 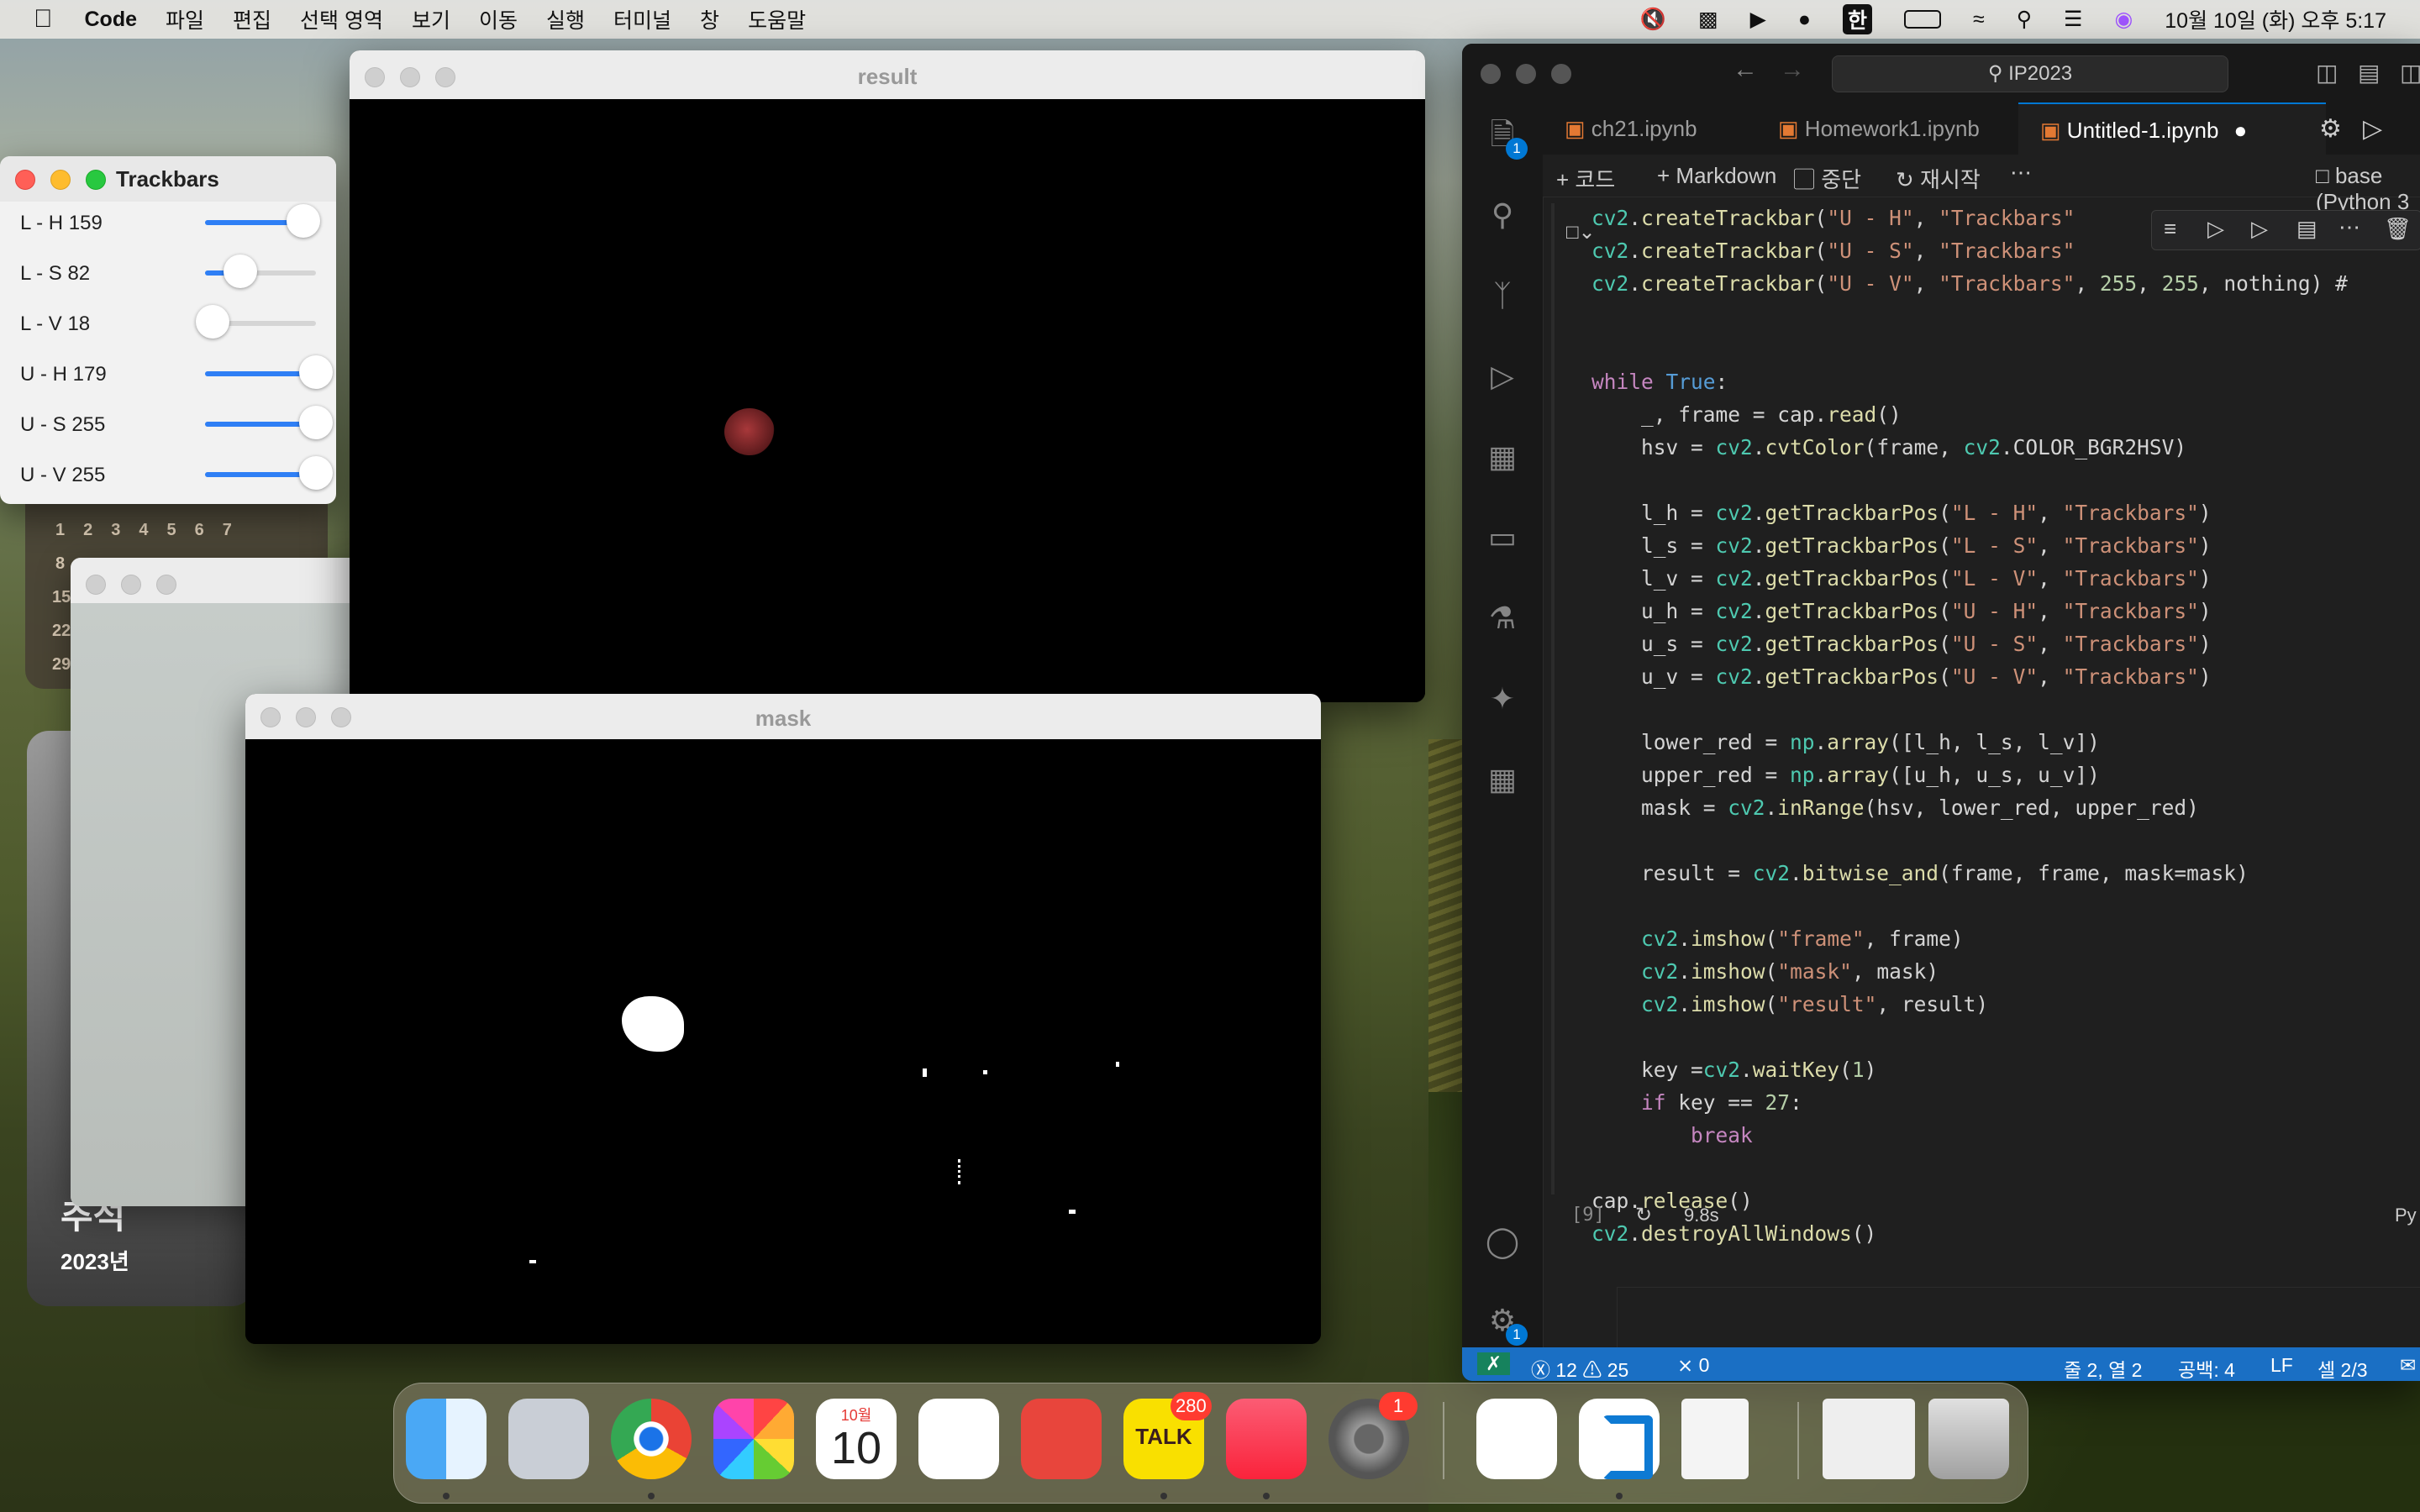 I want to click on next-cell, so click(x=2019, y=1321).